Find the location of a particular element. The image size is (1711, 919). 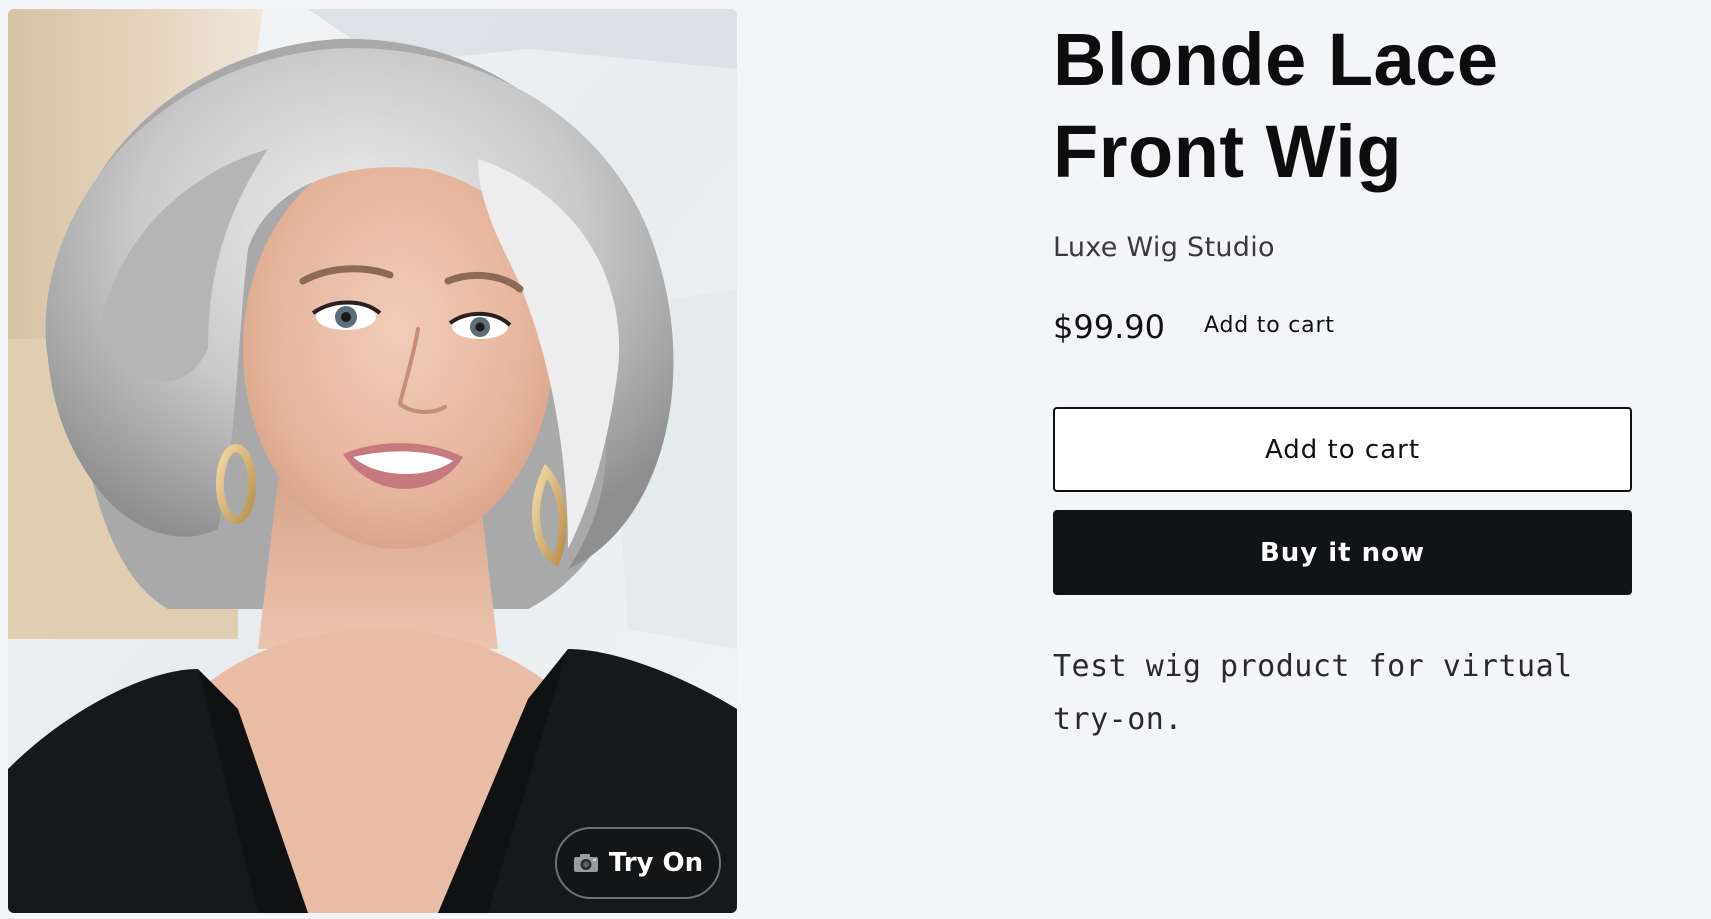

buy-now-label: Buy it now is located at coordinates (1342, 552).